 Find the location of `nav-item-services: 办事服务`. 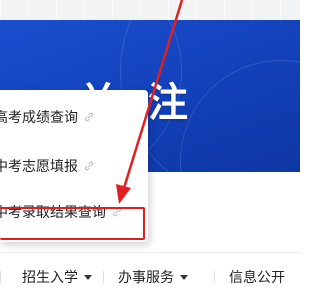

nav-item-services: 办事服务 is located at coordinates (153, 277).